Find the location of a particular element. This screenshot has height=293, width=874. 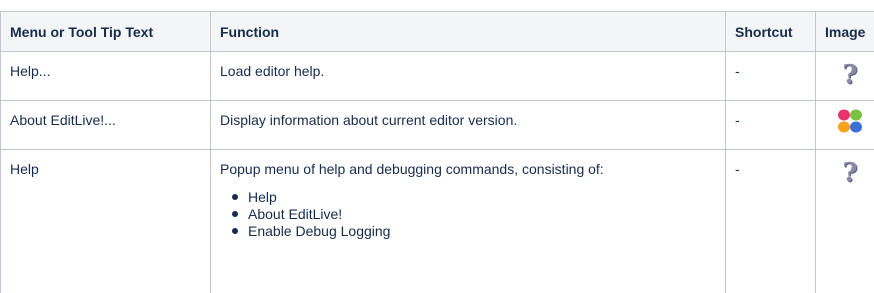

list-item: Enable Debug Logging is located at coordinates (474, 231).